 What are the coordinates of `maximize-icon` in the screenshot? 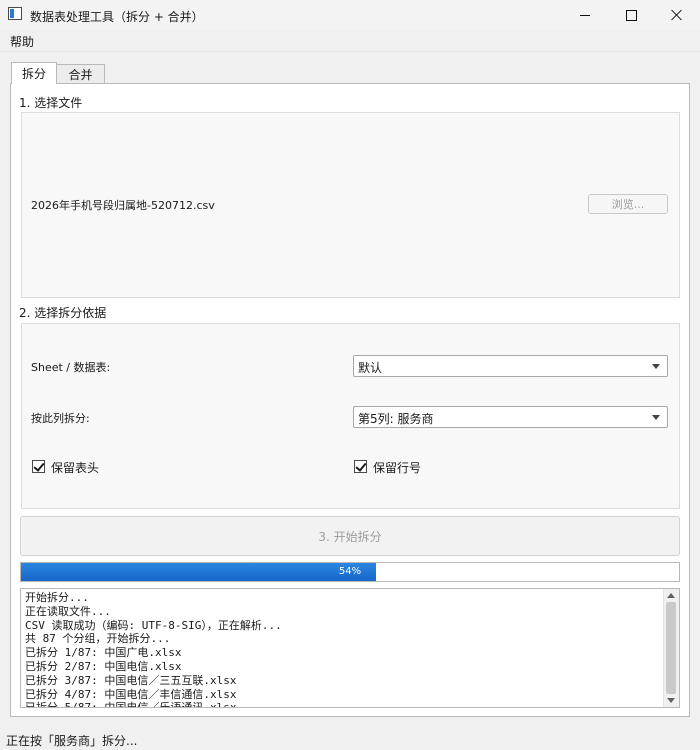 It's located at (631, 15).